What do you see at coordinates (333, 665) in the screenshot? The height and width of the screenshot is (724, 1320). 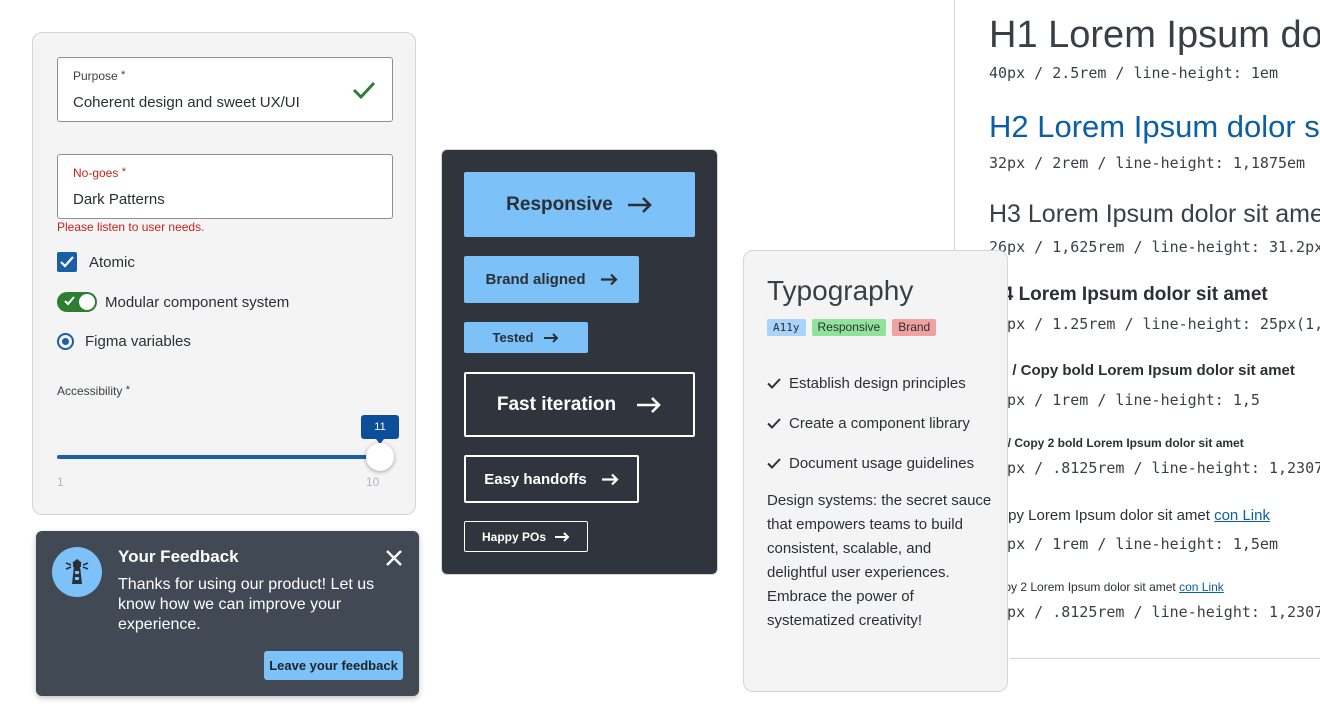 I see `leave-feedback-button: Leave your feedback` at bounding box center [333, 665].